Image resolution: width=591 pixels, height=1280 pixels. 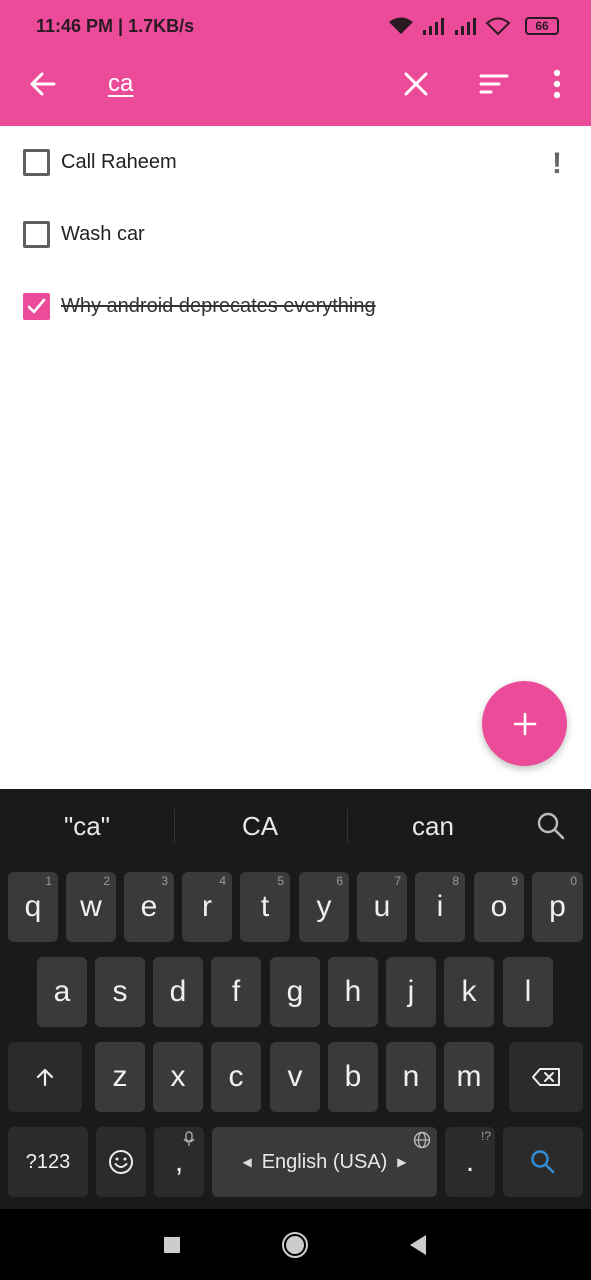 I want to click on home-circle-icon, so click(x=295, y=1245).